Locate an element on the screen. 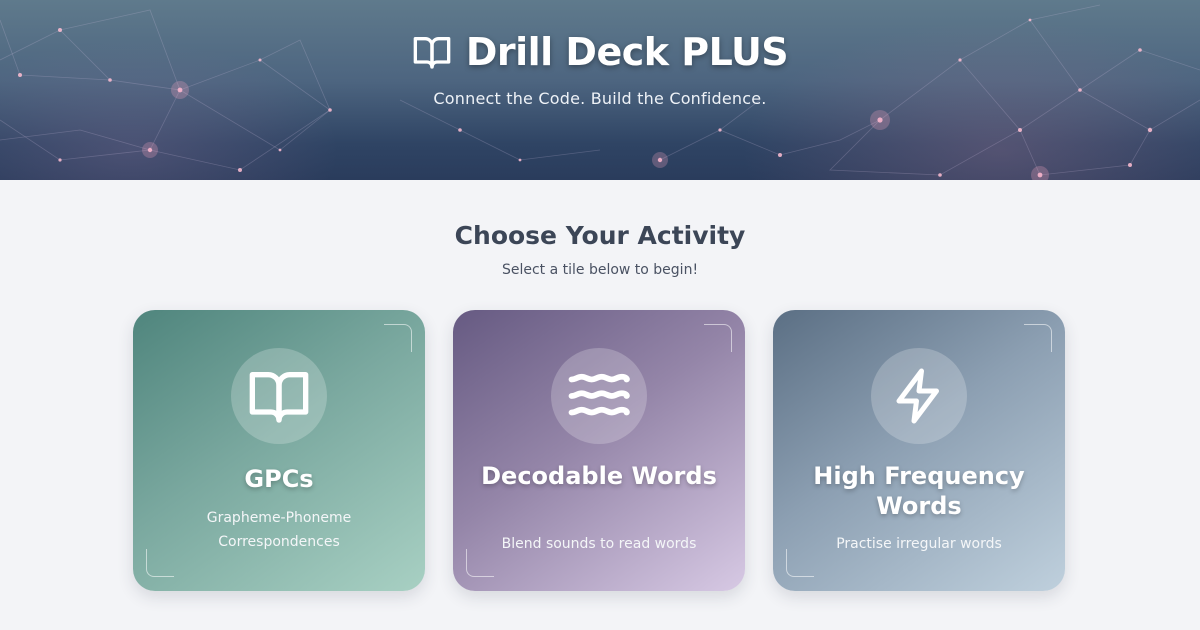 The height and width of the screenshot is (630, 1200). tile-description: Blend sounds to read words is located at coordinates (599, 544).